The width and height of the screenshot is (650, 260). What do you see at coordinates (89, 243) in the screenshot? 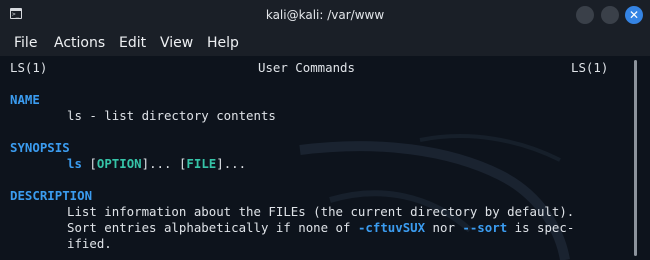
I see `description-line-3: ified.` at bounding box center [89, 243].